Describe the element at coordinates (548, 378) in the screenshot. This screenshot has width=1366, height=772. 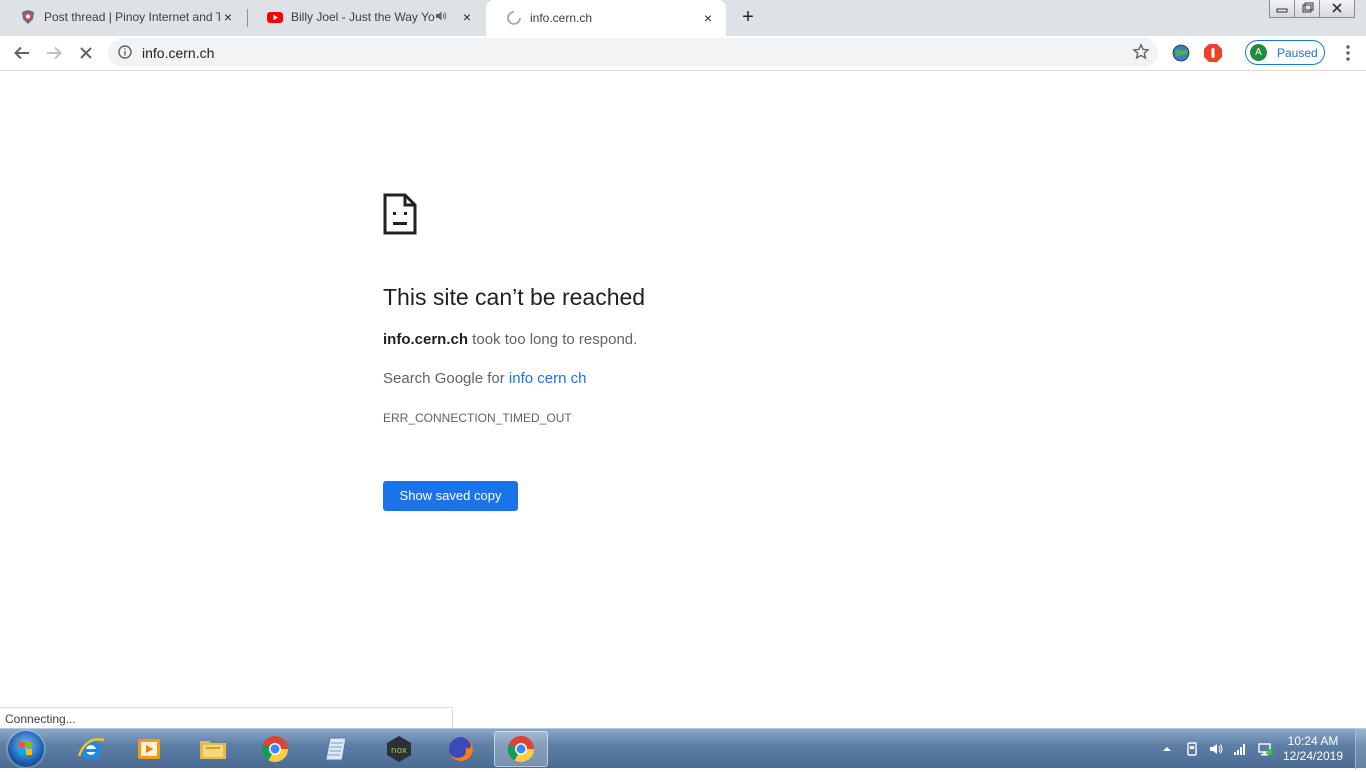
I see `search-google-link: info cern ch` at that location.